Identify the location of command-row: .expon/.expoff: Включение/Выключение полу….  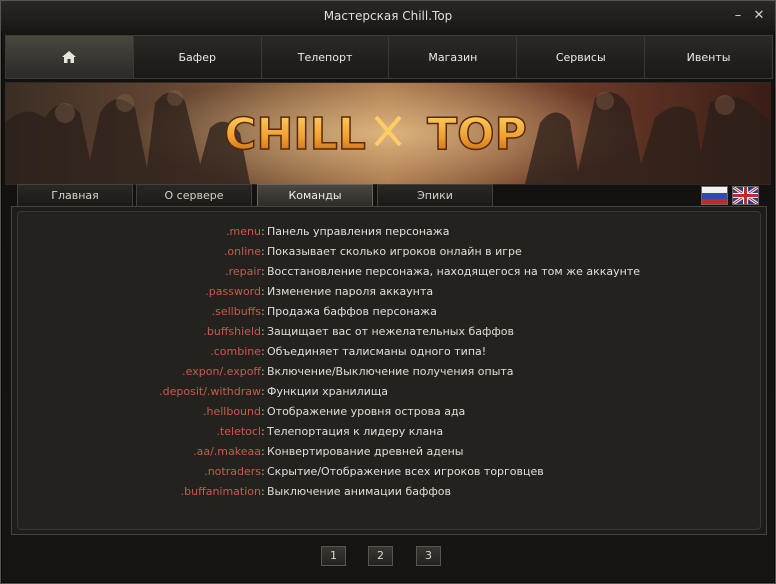
(389, 372).